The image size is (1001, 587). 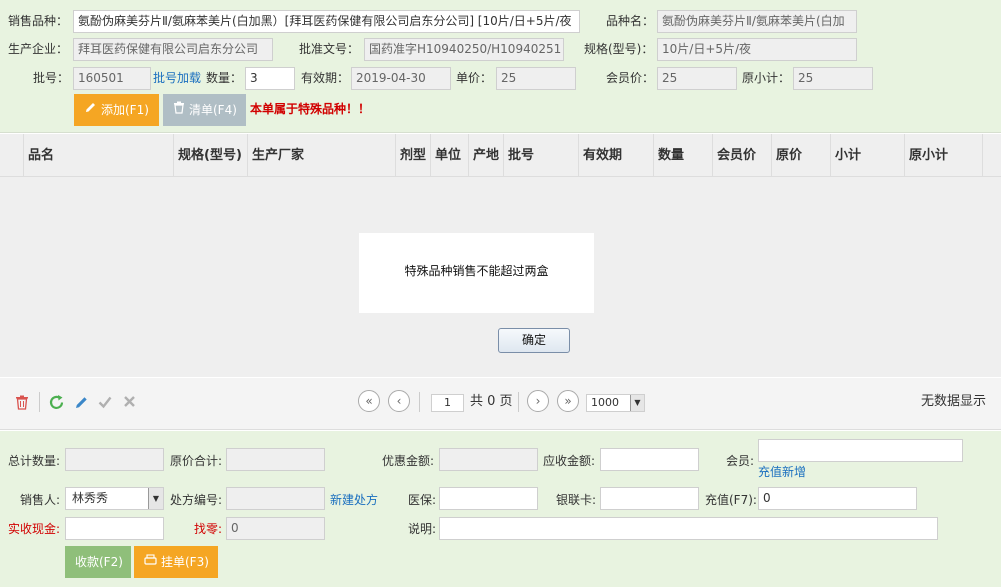 I want to click on recharge-input: 0, so click(x=837, y=498).